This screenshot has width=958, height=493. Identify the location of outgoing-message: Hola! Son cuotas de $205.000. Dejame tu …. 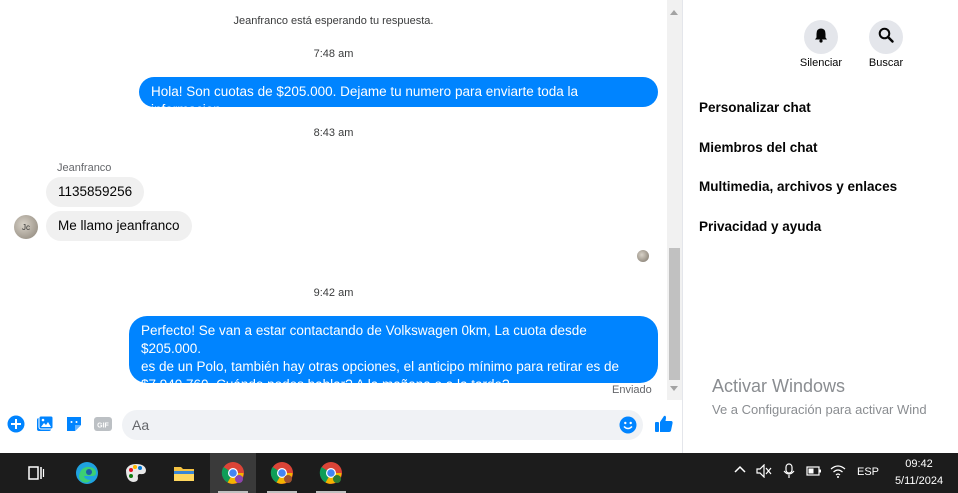
(398, 97).